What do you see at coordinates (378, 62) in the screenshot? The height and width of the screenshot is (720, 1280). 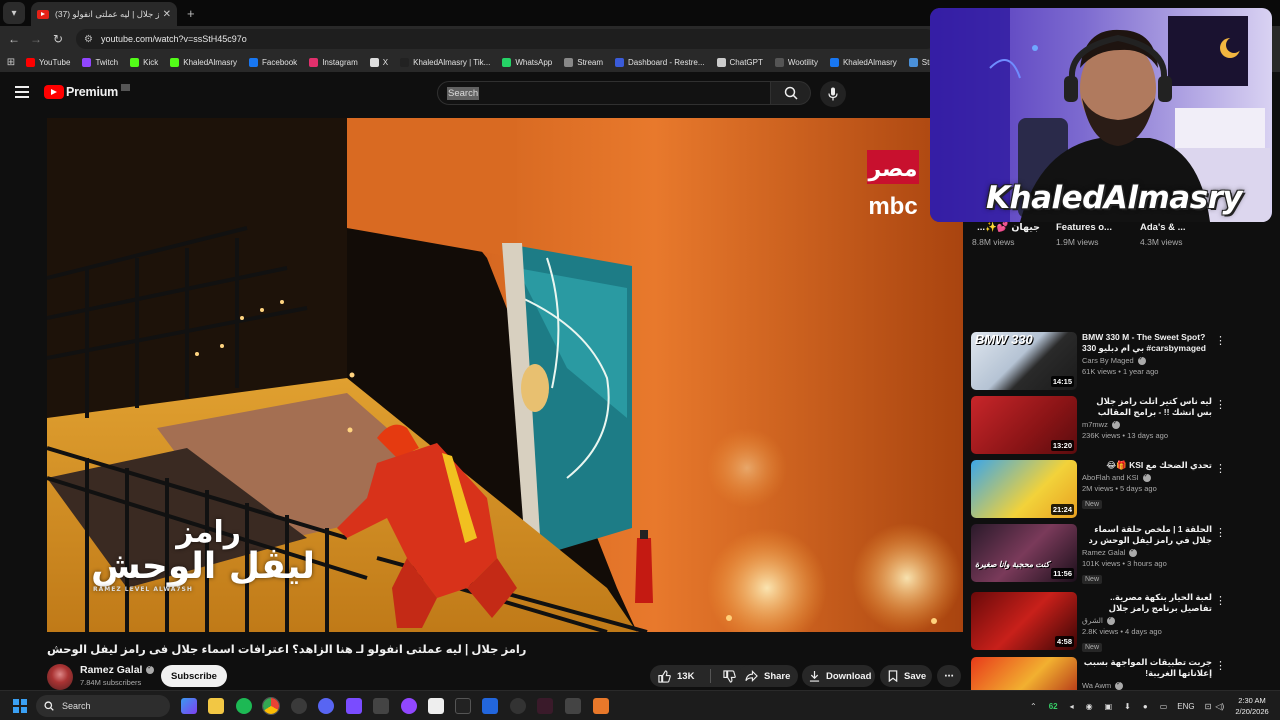 I see `bookmark-item: X` at bounding box center [378, 62].